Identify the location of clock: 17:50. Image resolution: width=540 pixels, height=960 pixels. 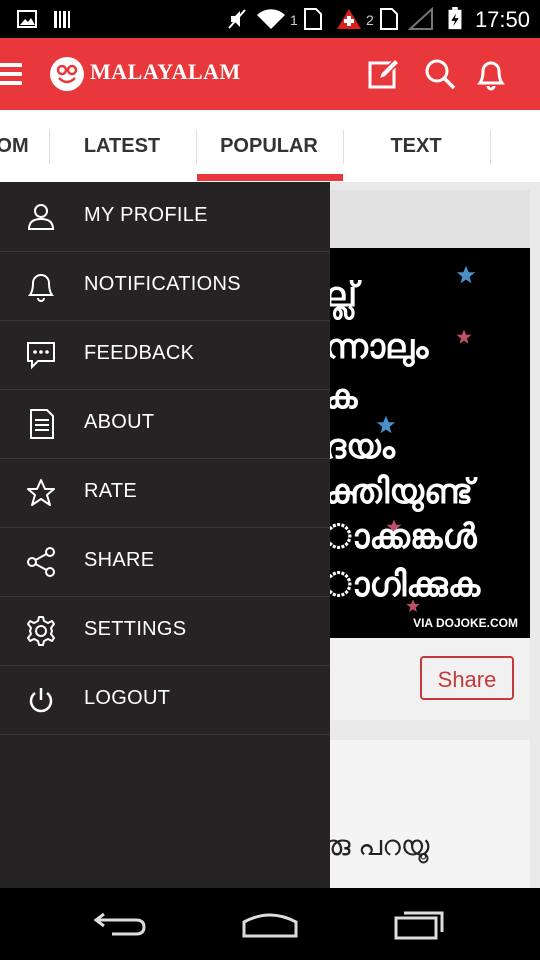
(502, 19).